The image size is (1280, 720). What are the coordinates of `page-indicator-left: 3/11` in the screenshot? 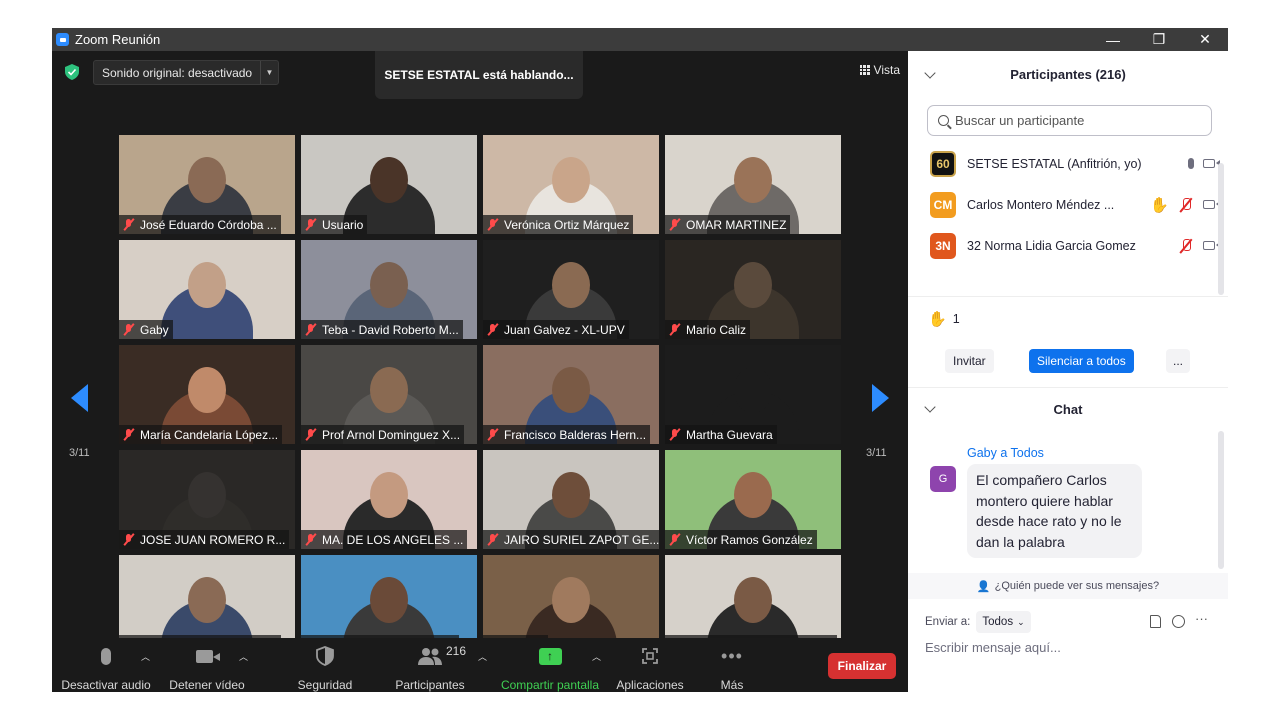 It's located at (79, 453).